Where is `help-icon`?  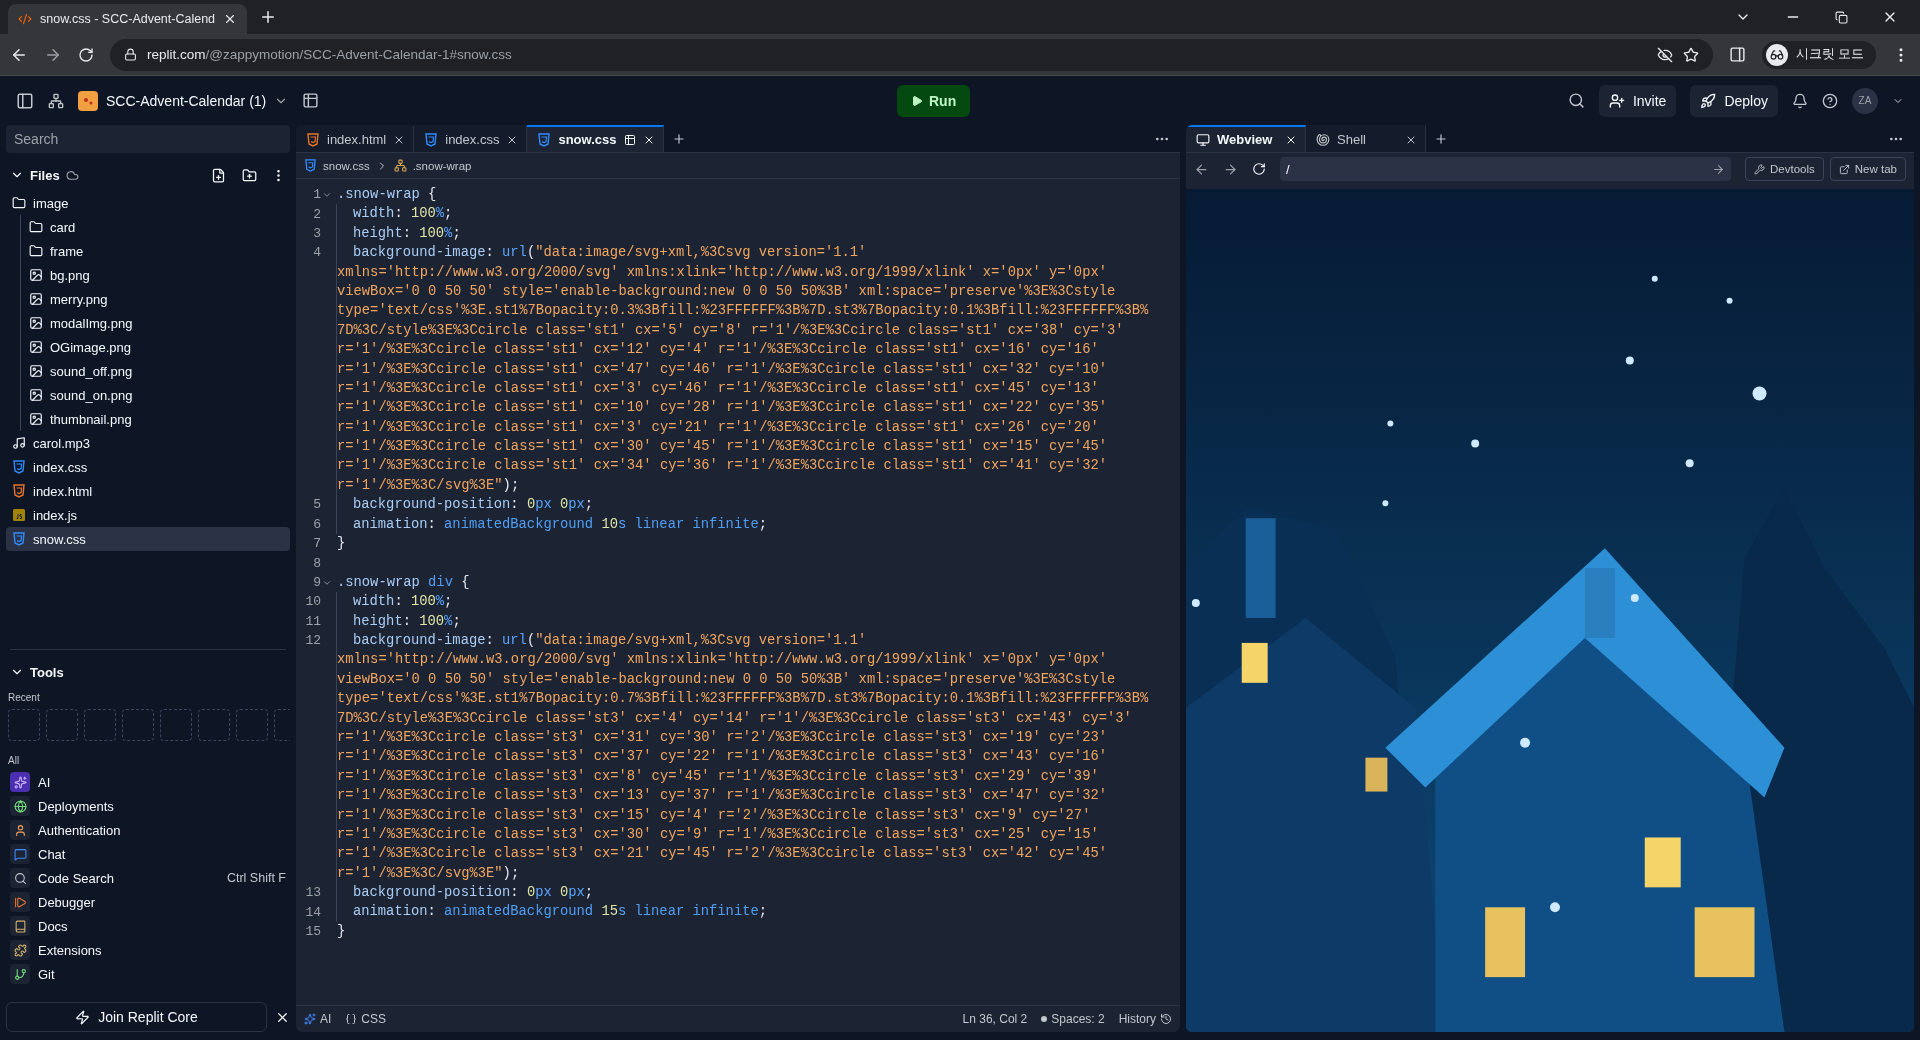 help-icon is located at coordinates (1830, 100).